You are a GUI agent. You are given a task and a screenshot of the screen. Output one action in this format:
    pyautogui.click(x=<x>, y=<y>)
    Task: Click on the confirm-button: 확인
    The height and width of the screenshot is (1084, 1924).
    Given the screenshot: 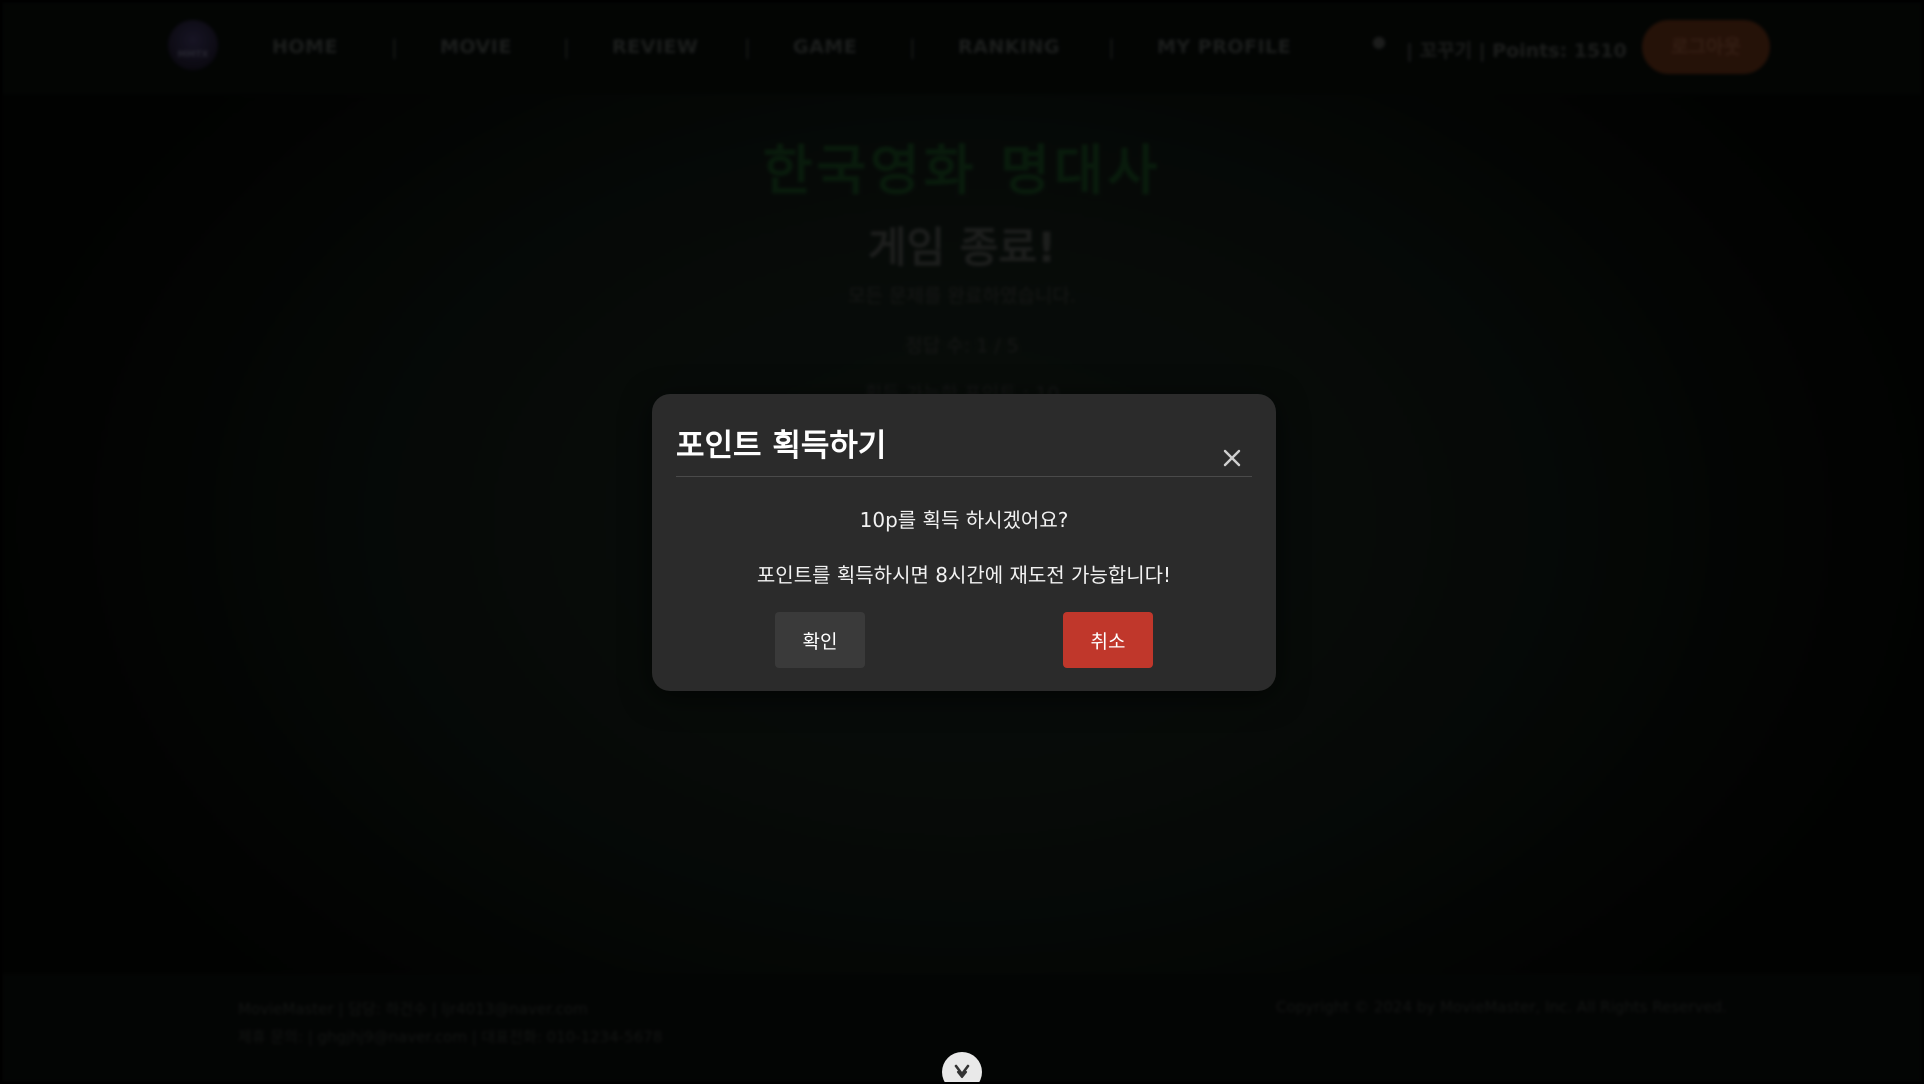 What is the action you would take?
    pyautogui.click(x=820, y=640)
    